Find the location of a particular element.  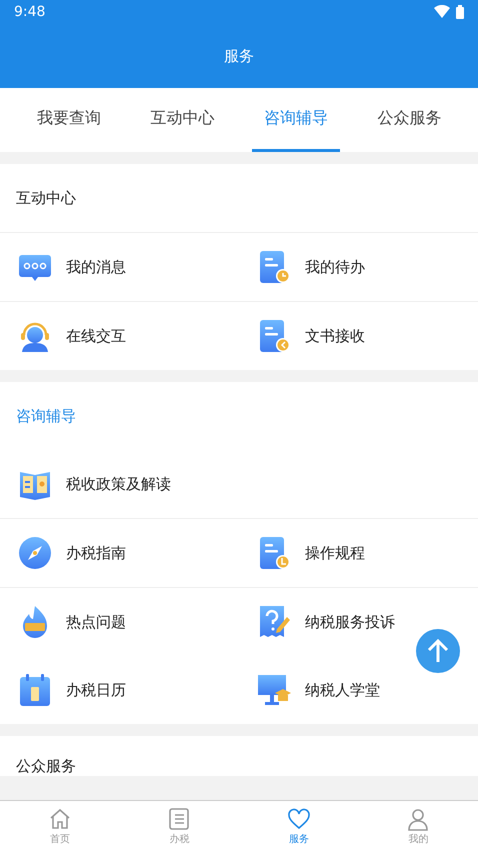

question-pencil-icon is located at coordinates (274, 622).